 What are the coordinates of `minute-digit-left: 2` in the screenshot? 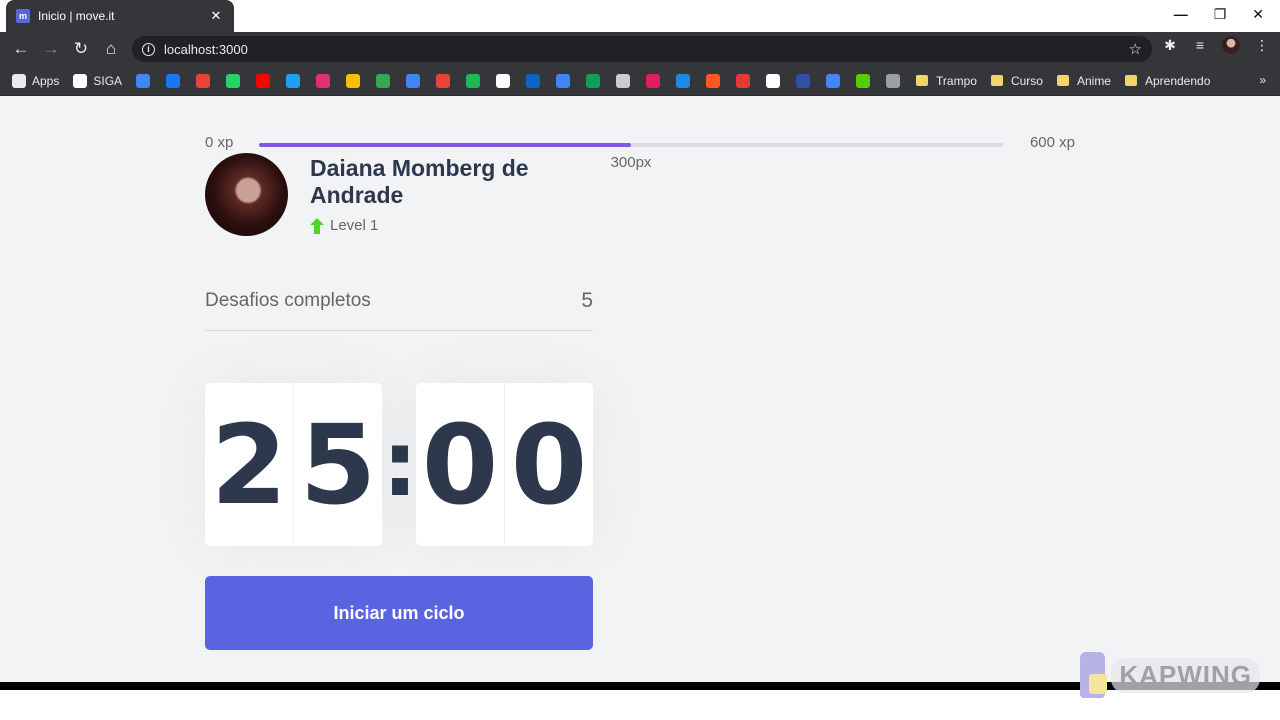 It's located at (249, 464).